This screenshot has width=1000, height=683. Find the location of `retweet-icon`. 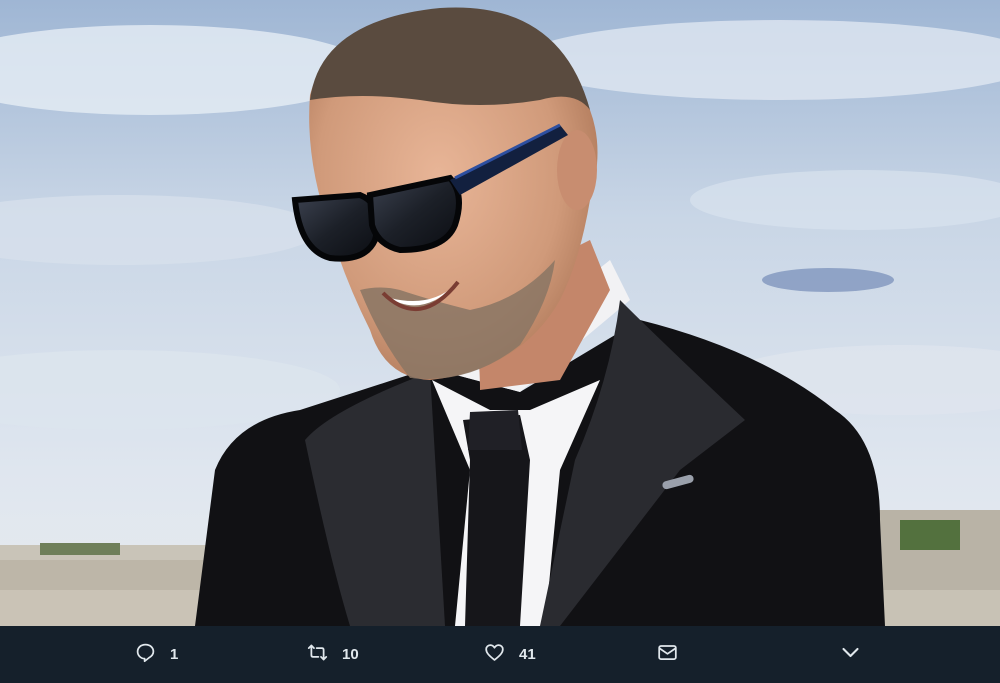

retweet-icon is located at coordinates (317, 655).